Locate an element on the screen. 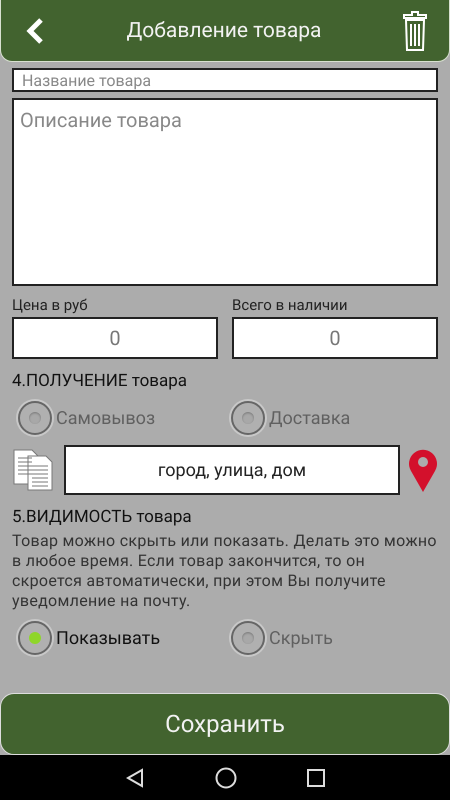  name-field: Название товара is located at coordinates (225, 80).